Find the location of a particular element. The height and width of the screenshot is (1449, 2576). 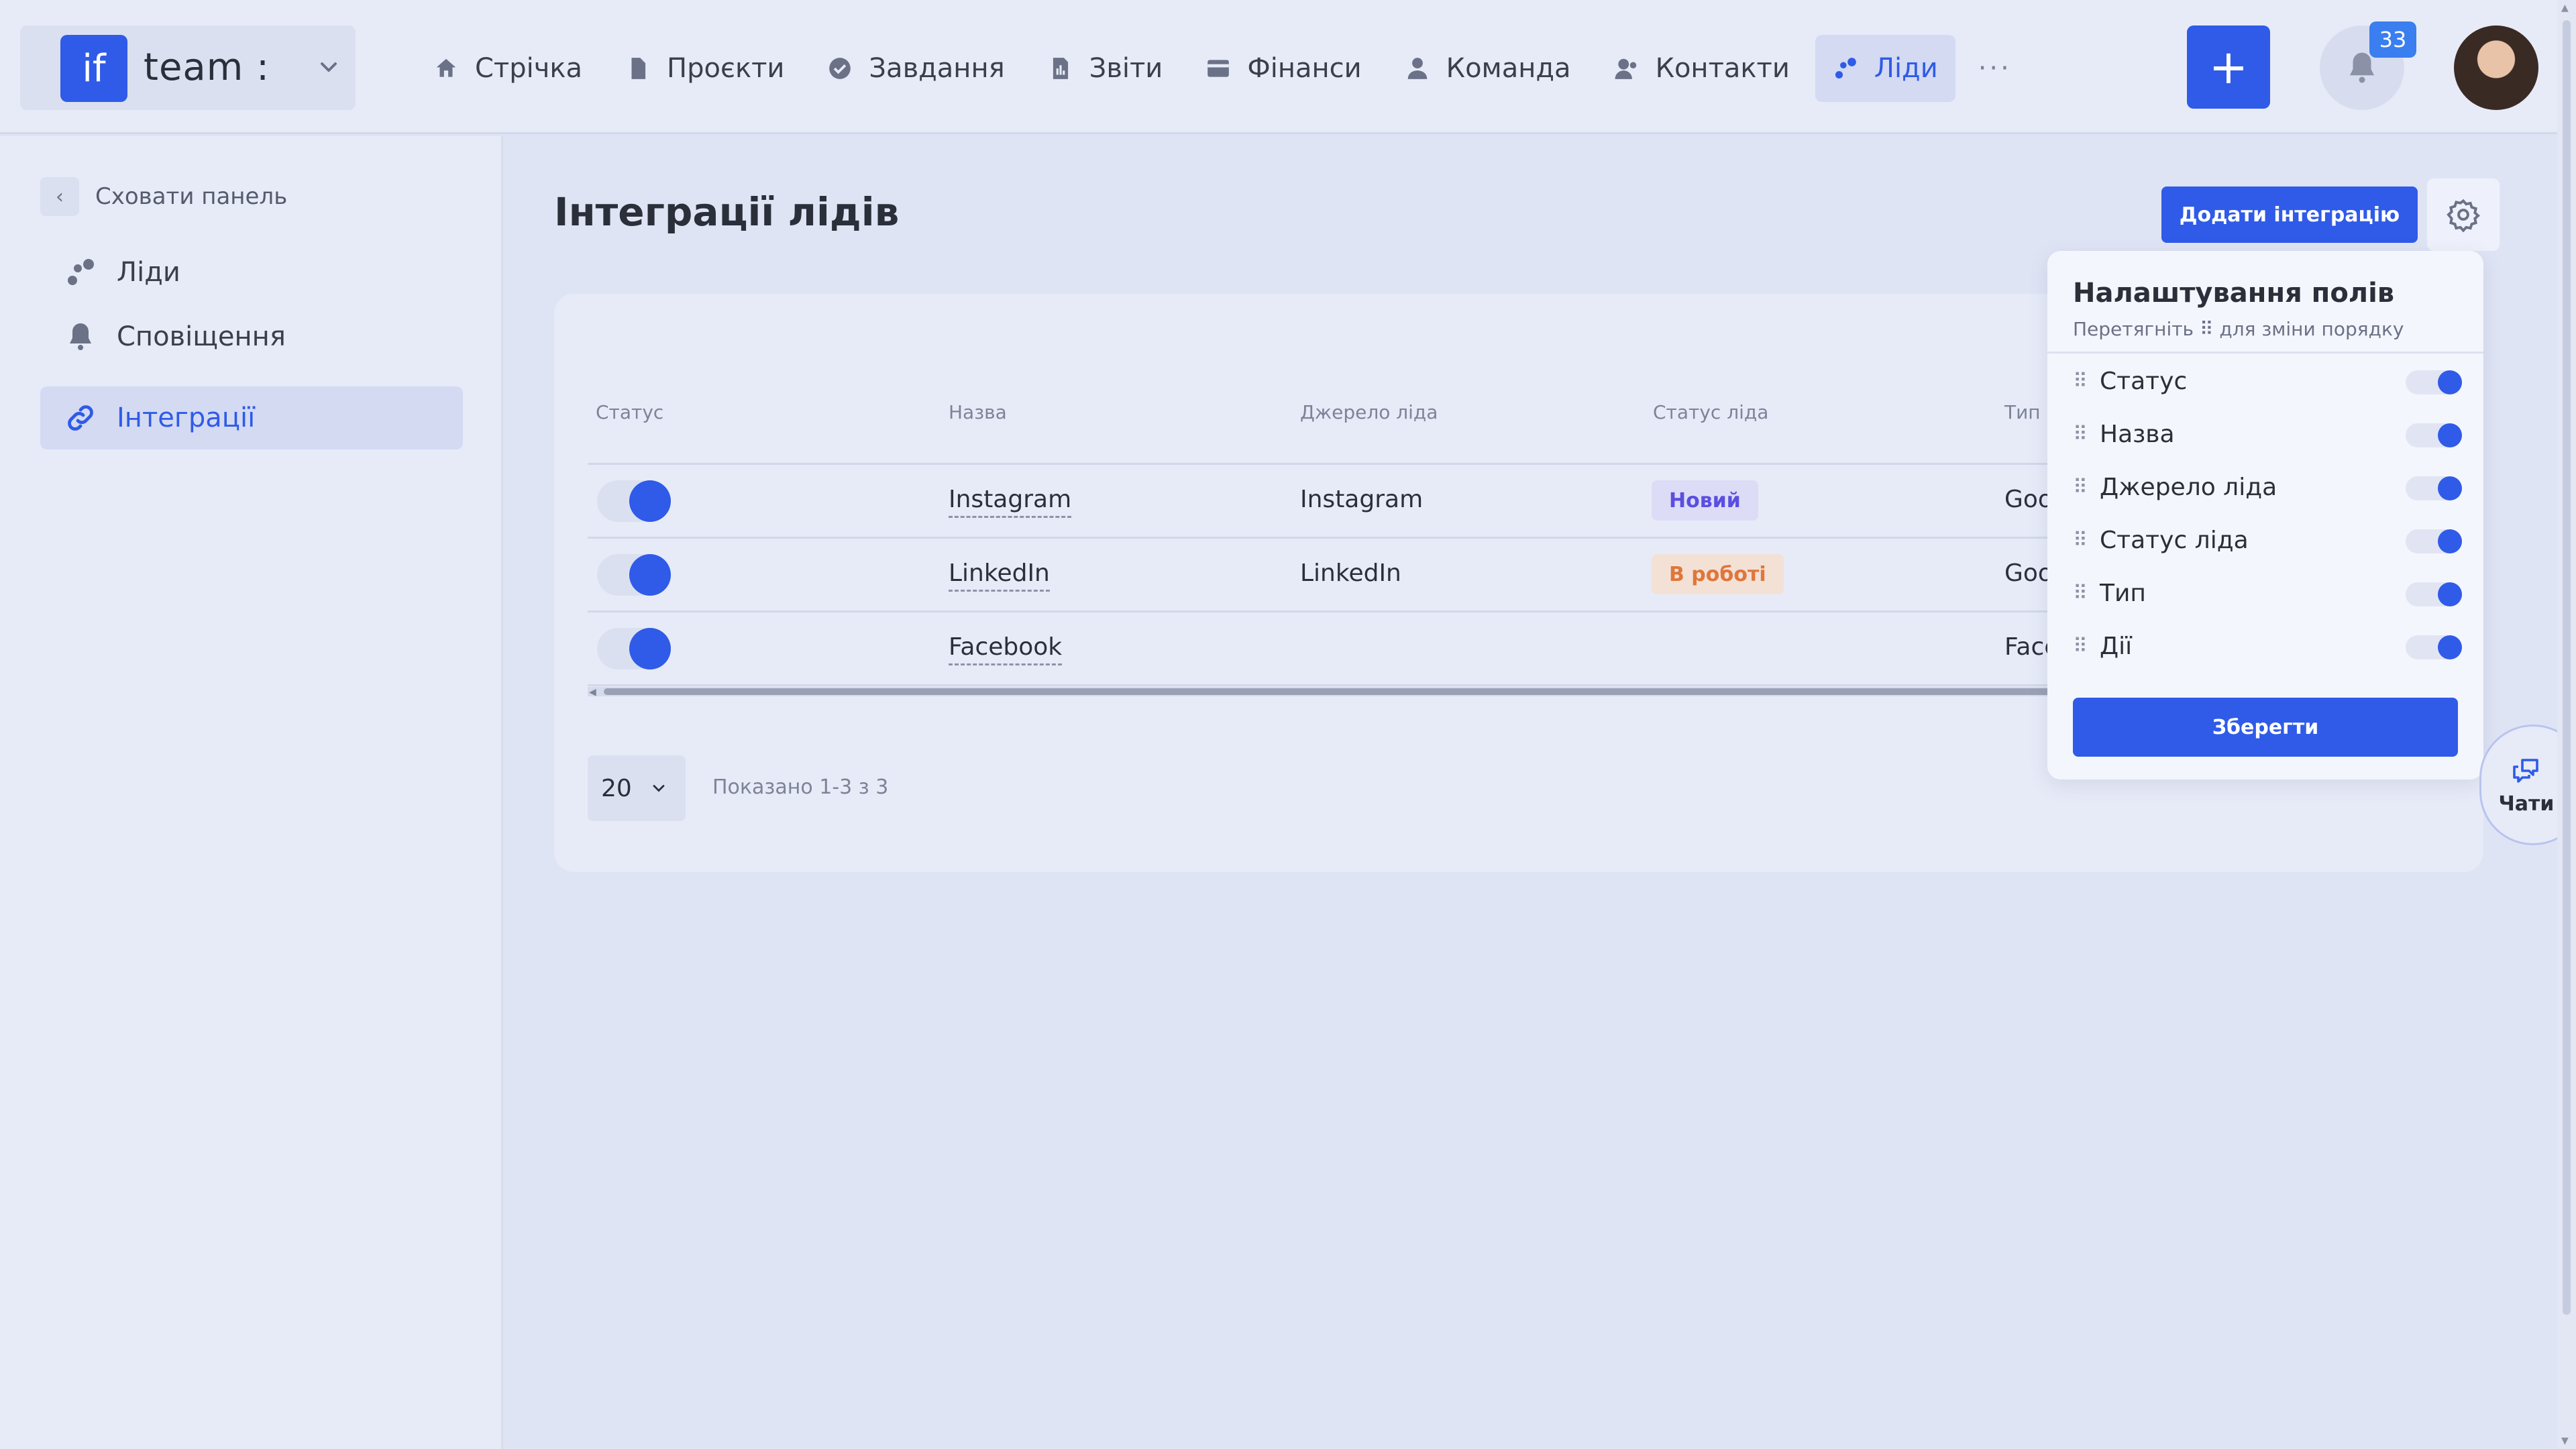

nav-item-label: Звіти is located at coordinates (1126, 68).